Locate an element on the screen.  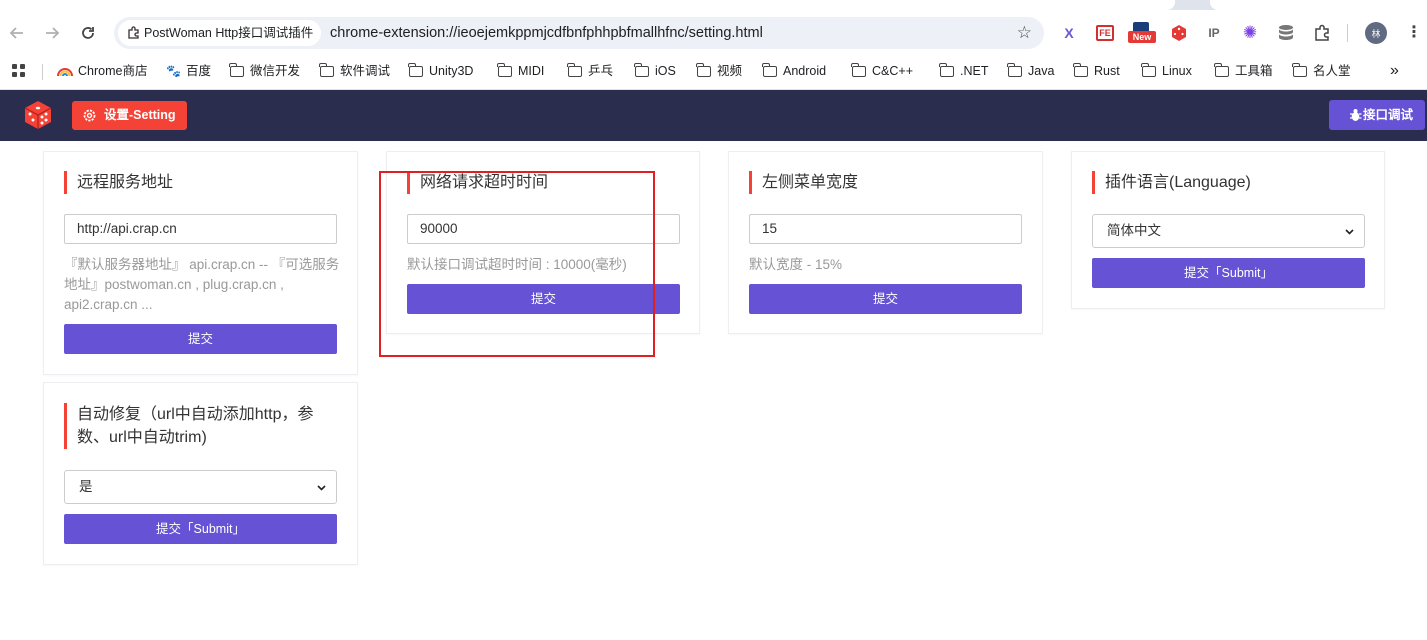
api-debug-button: 接口调试 is located at coordinates (1376, 115).